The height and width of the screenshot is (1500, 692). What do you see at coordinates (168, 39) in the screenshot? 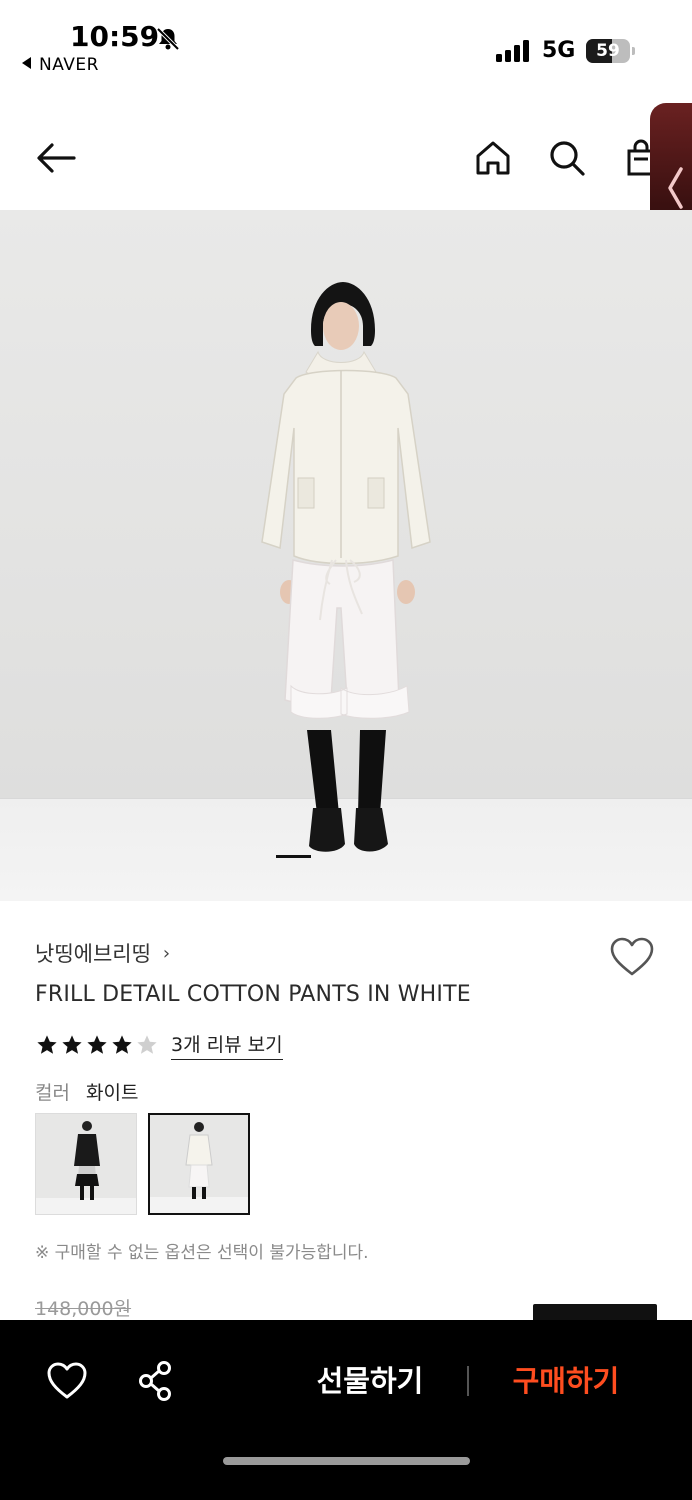
I see `bell-slash-icon` at bounding box center [168, 39].